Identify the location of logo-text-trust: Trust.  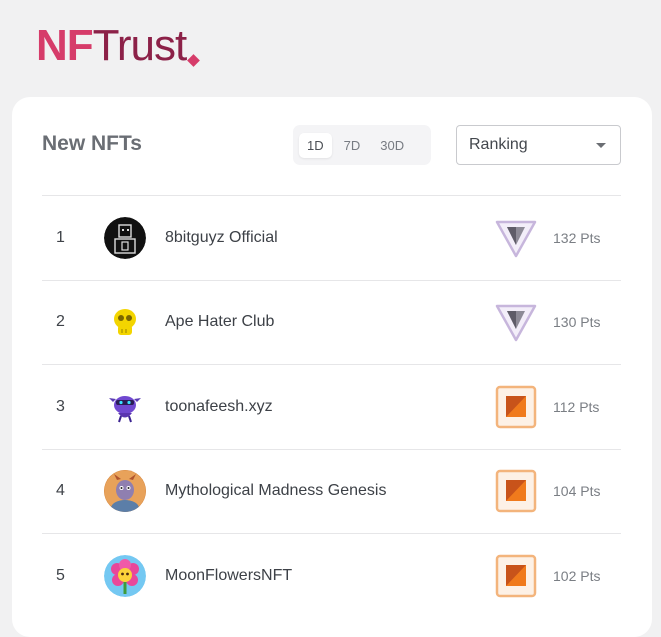
(140, 45).